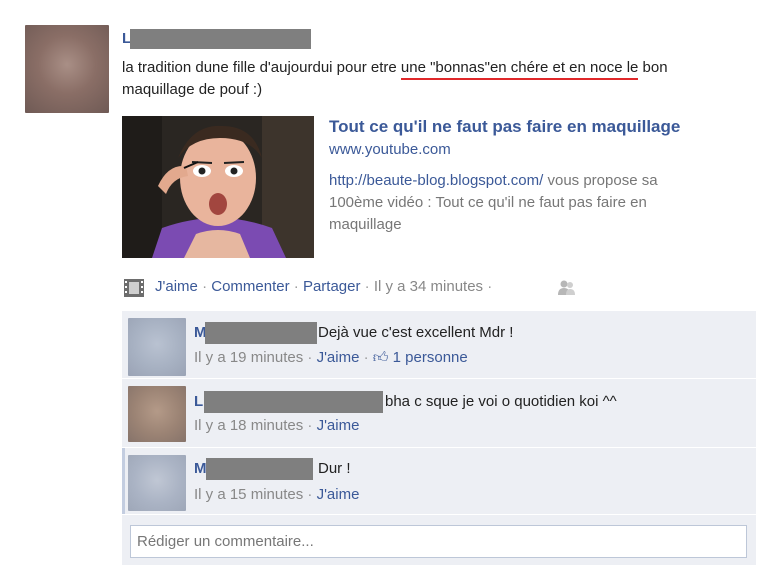 The image size is (772, 565). Describe the element at coordinates (248, 425) in the screenshot. I see `comment-time: Il y a 18 minutes` at that location.